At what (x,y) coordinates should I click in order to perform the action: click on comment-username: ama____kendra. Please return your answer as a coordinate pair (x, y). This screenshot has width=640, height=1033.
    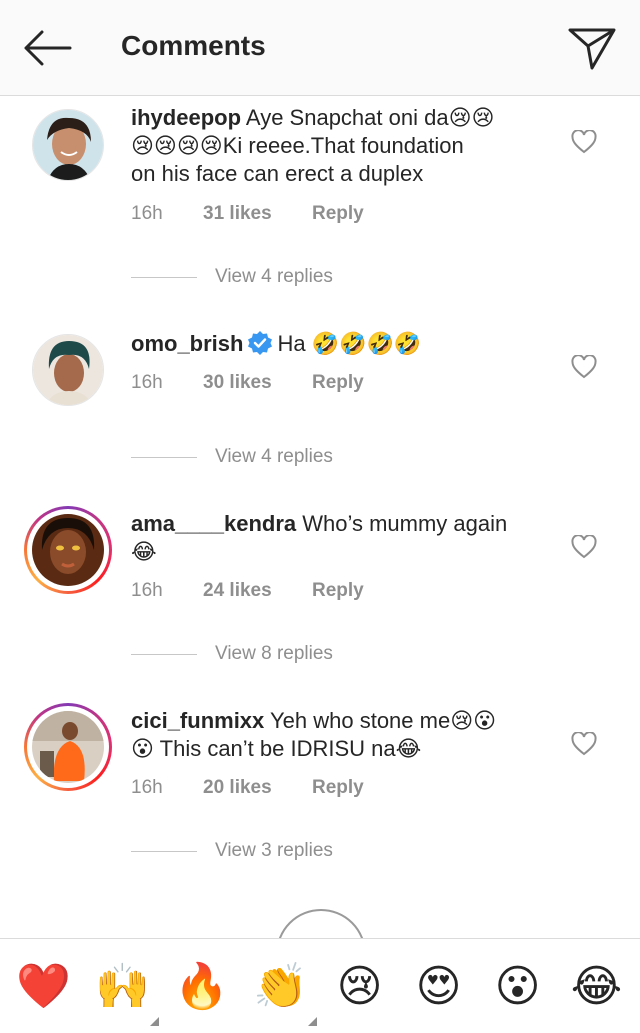
    Looking at the image, I should click on (213, 523).